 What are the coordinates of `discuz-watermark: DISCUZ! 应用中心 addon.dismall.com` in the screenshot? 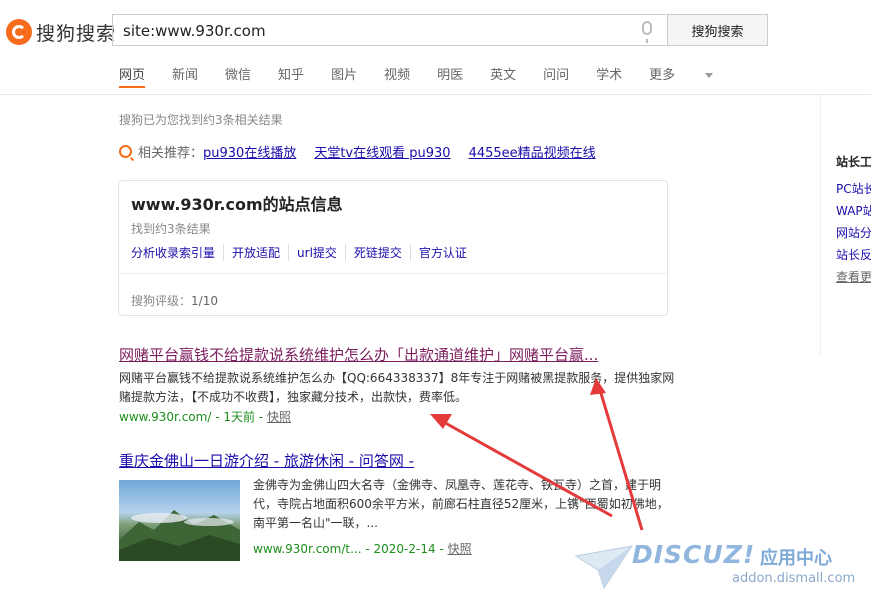 It's located at (722, 568).